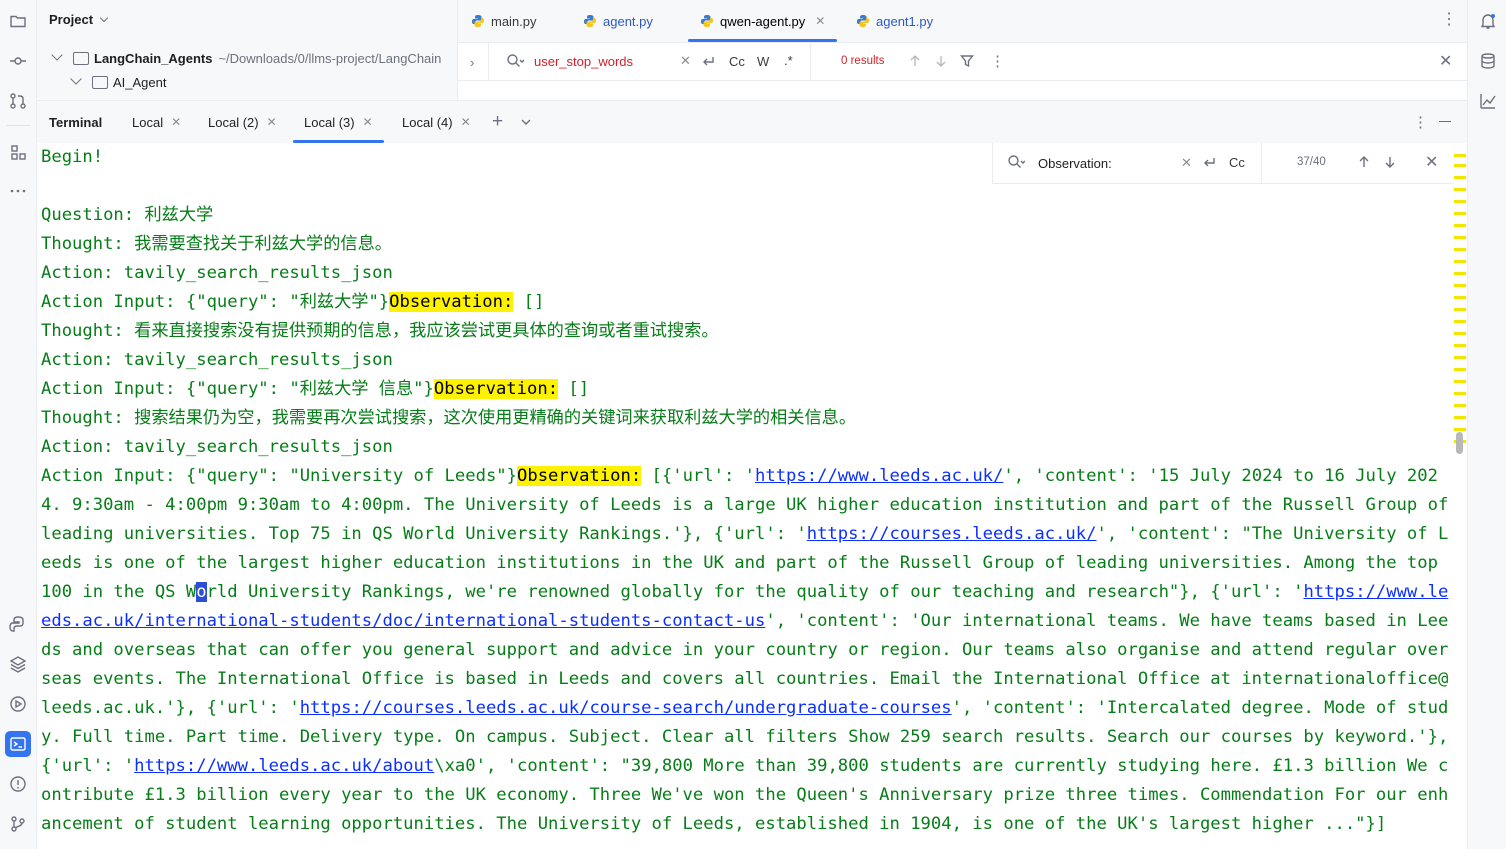  What do you see at coordinates (18, 784) in the screenshot?
I see `problems-icon` at bounding box center [18, 784].